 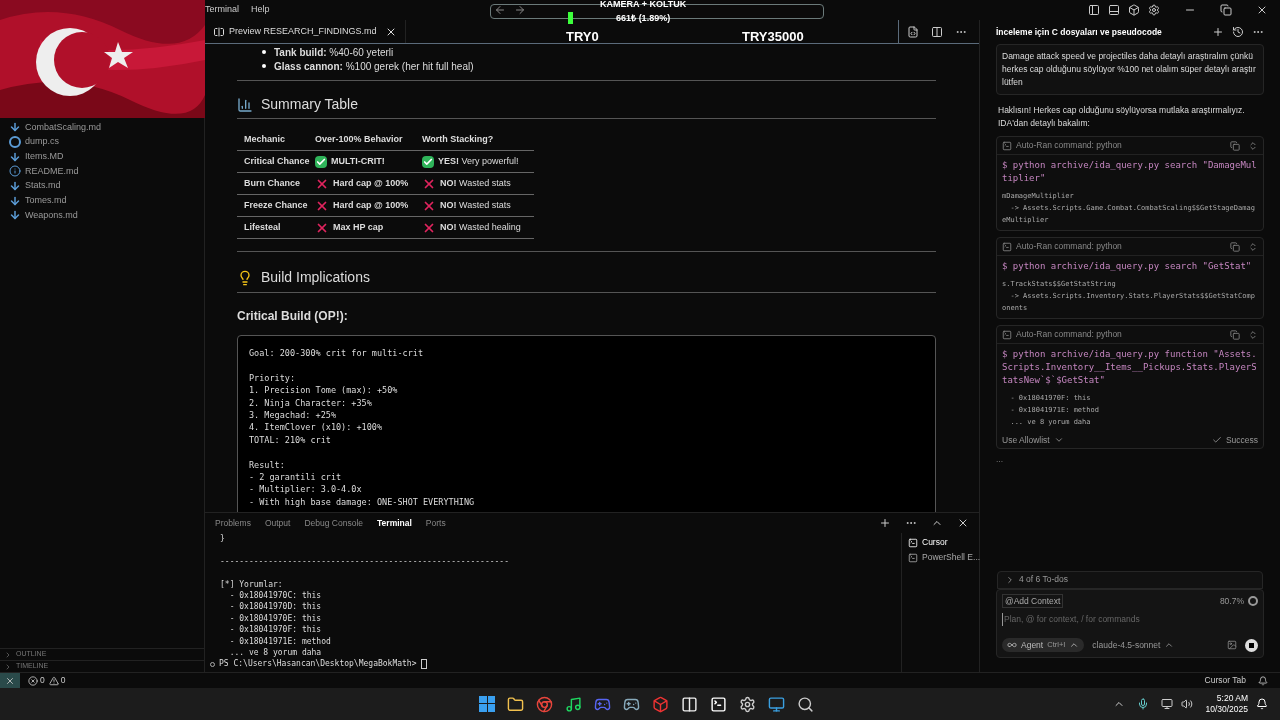 What do you see at coordinates (272, 183) in the screenshot?
I see `table-cell-text: Burn Chance` at bounding box center [272, 183].